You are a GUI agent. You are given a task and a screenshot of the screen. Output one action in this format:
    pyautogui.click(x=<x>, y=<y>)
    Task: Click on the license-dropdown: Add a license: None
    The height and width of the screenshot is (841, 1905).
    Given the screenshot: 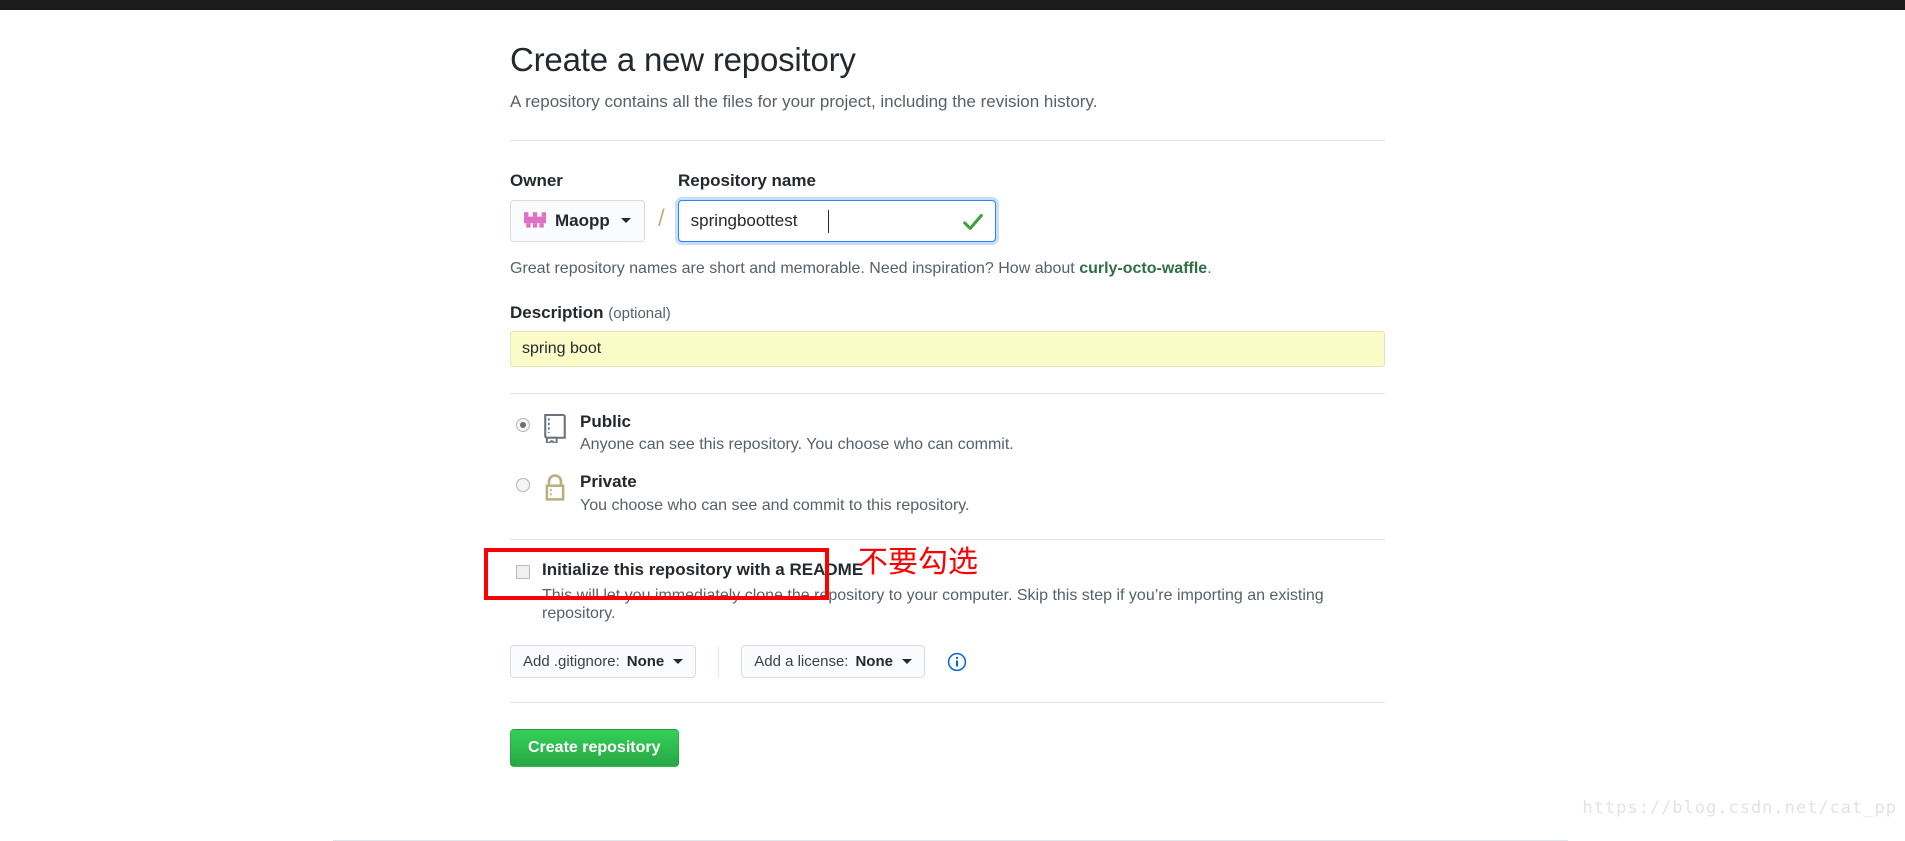 What is the action you would take?
    pyautogui.click(x=833, y=662)
    